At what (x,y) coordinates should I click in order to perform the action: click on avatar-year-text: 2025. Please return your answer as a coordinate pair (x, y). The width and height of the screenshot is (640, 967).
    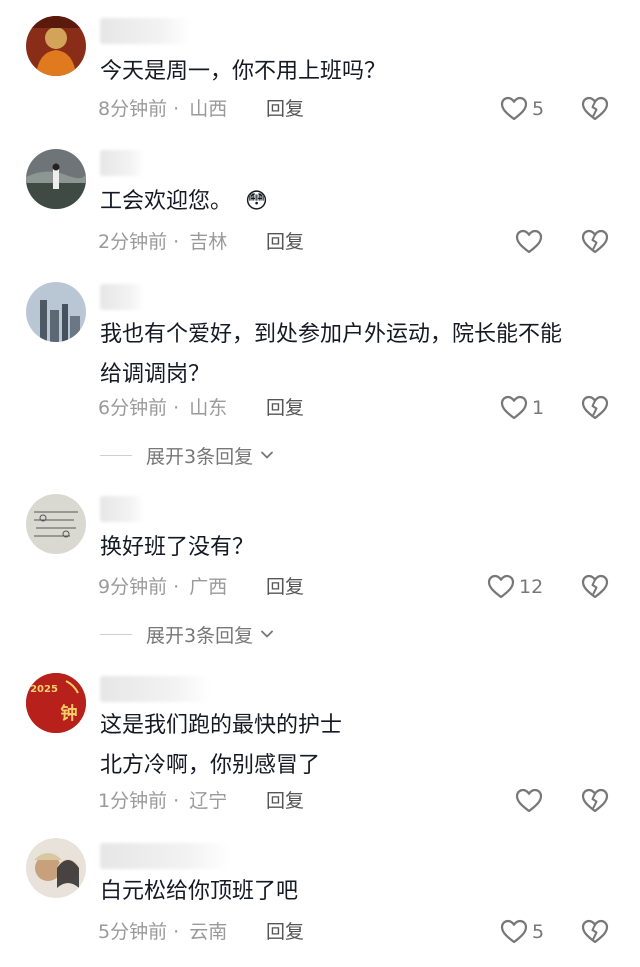
    Looking at the image, I should click on (44, 689).